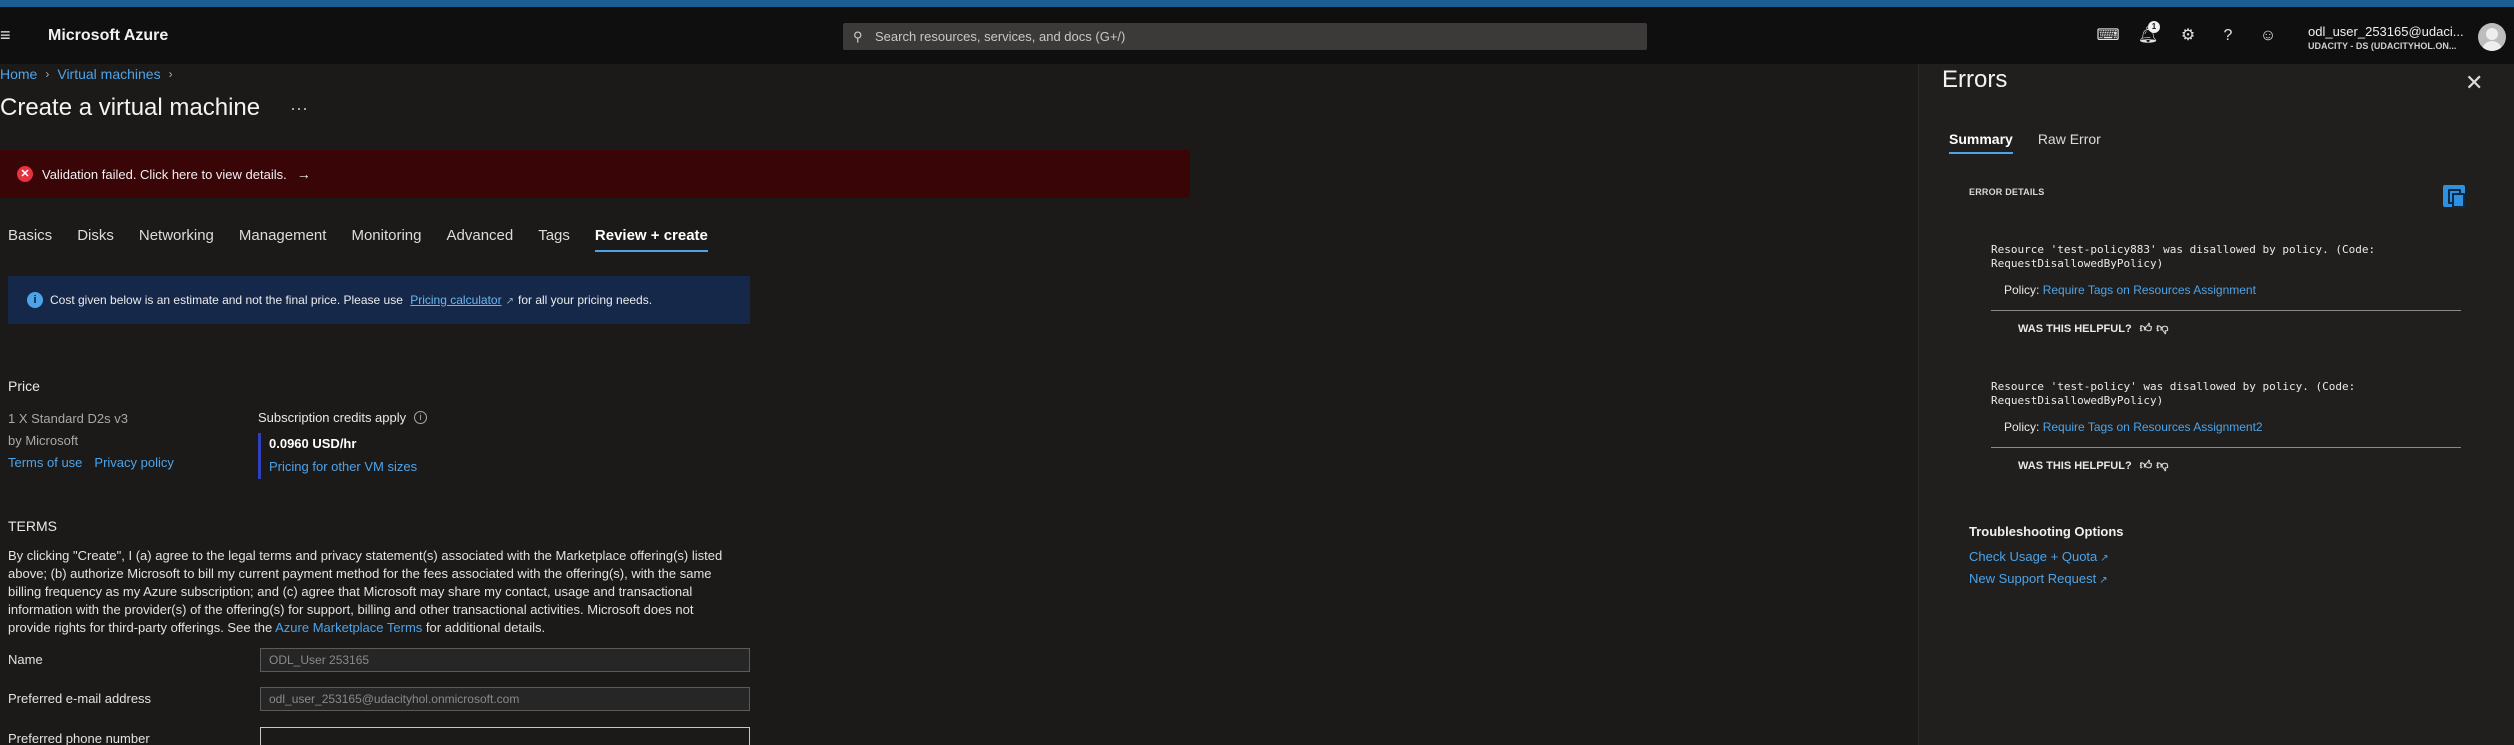 The image size is (2514, 745). Describe the element at coordinates (2046, 531) in the screenshot. I see `troubleshooting-heading: Troubleshooting Options` at that location.